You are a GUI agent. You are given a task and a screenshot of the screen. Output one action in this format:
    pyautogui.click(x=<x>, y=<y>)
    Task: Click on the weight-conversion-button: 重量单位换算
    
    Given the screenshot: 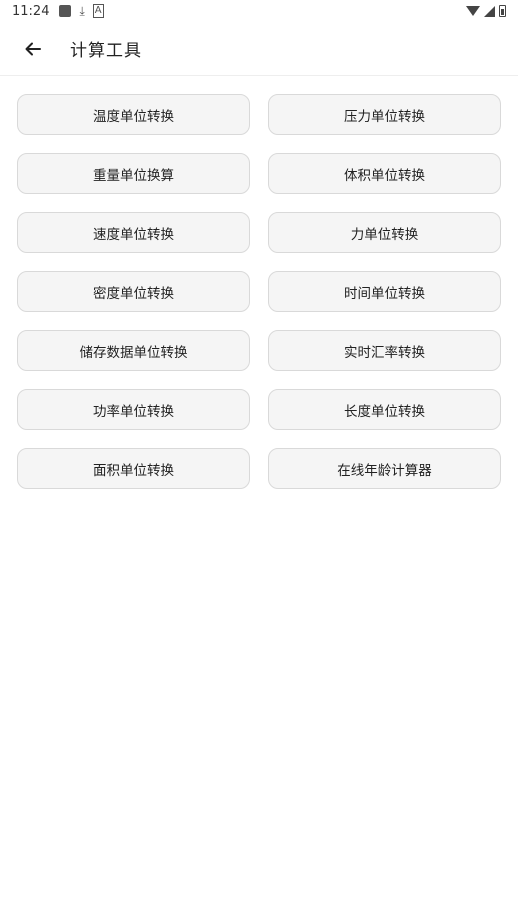 What is the action you would take?
    pyautogui.click(x=133, y=173)
    